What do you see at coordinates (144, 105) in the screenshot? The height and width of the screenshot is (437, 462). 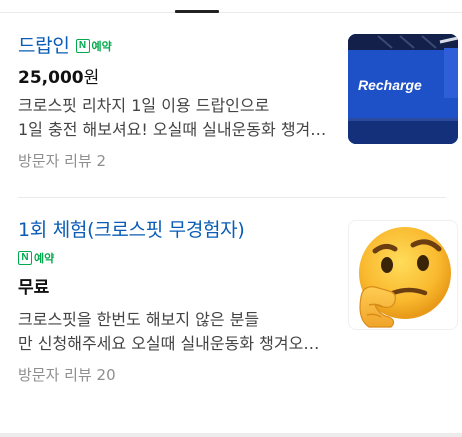 I see `desc-line: 크로스핏 리차지 1일 이용 드랍인으로` at bounding box center [144, 105].